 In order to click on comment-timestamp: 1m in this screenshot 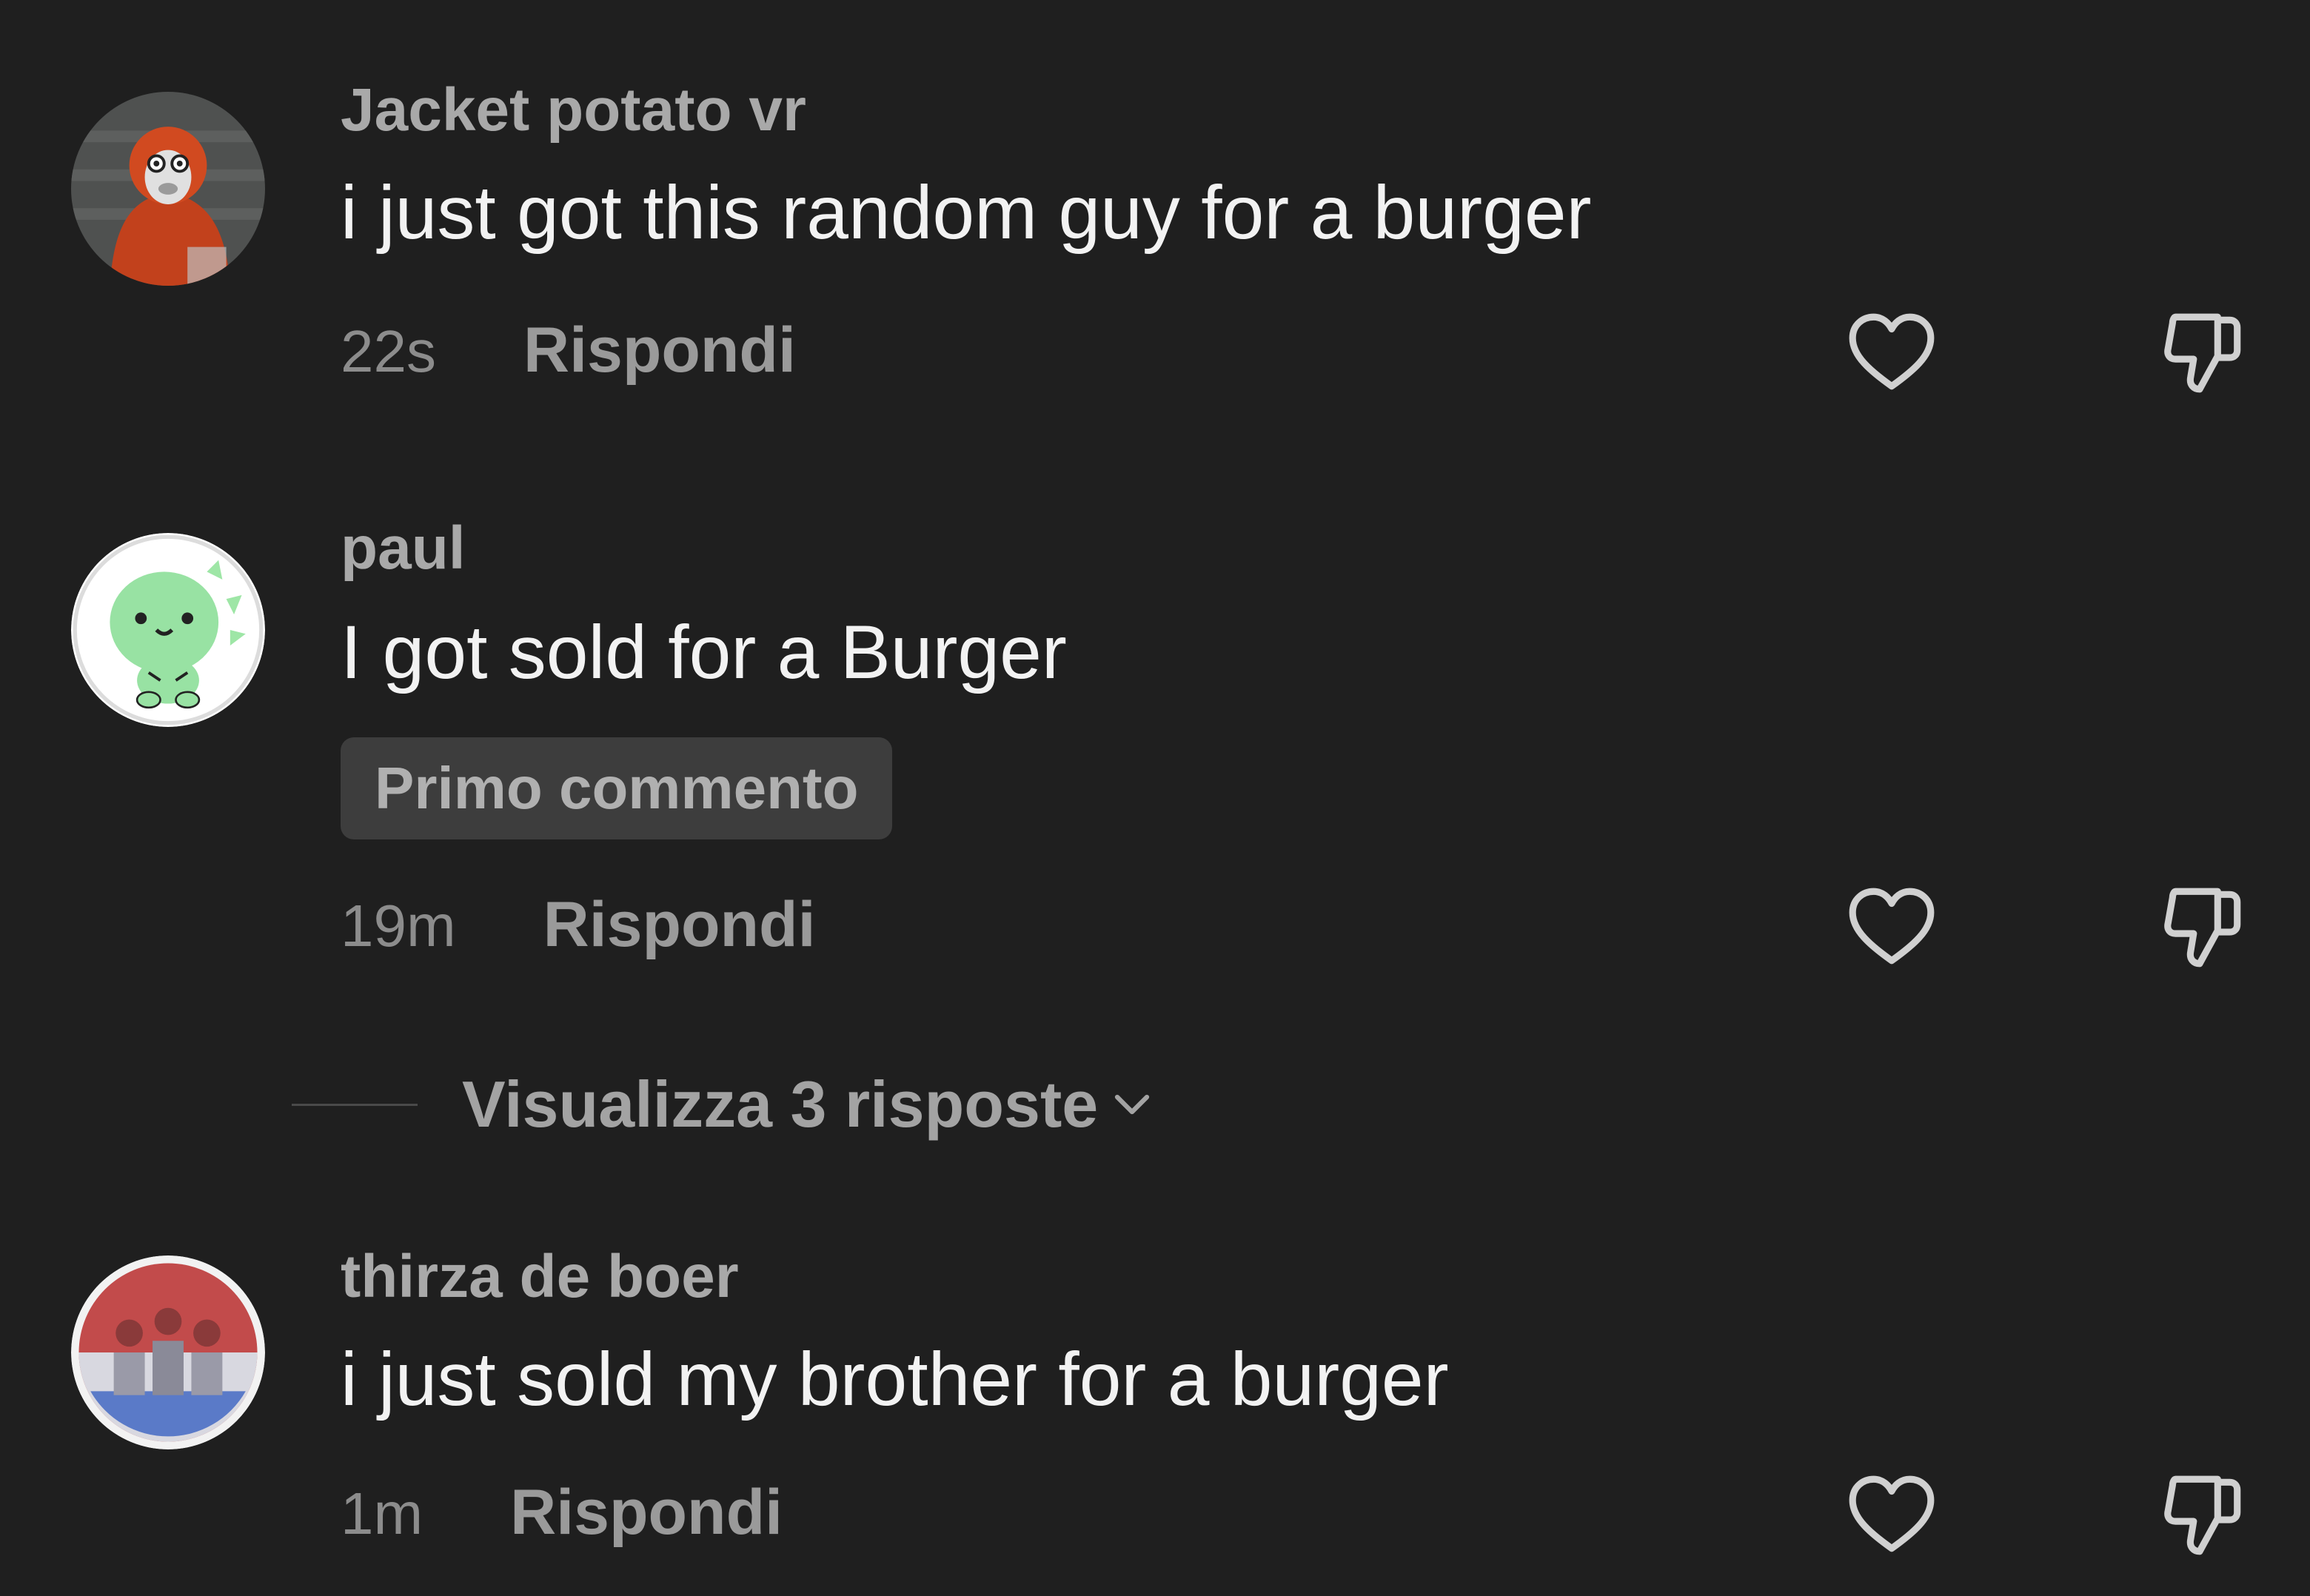, I will do `click(383, 1513)`.